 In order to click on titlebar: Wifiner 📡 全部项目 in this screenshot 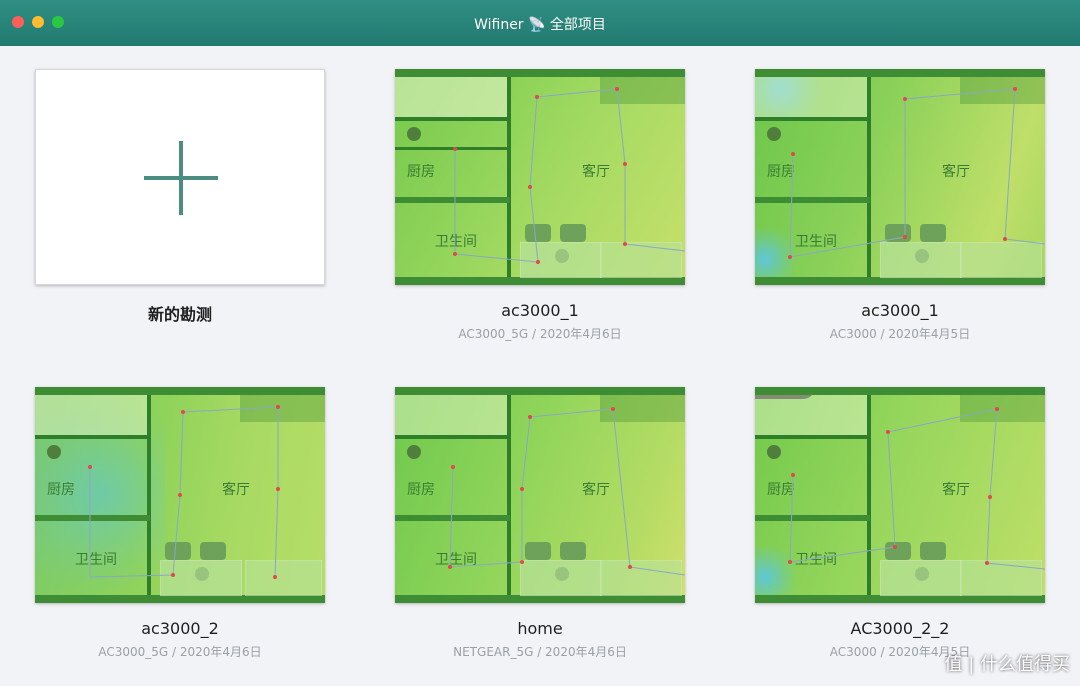, I will do `click(540, 23)`.